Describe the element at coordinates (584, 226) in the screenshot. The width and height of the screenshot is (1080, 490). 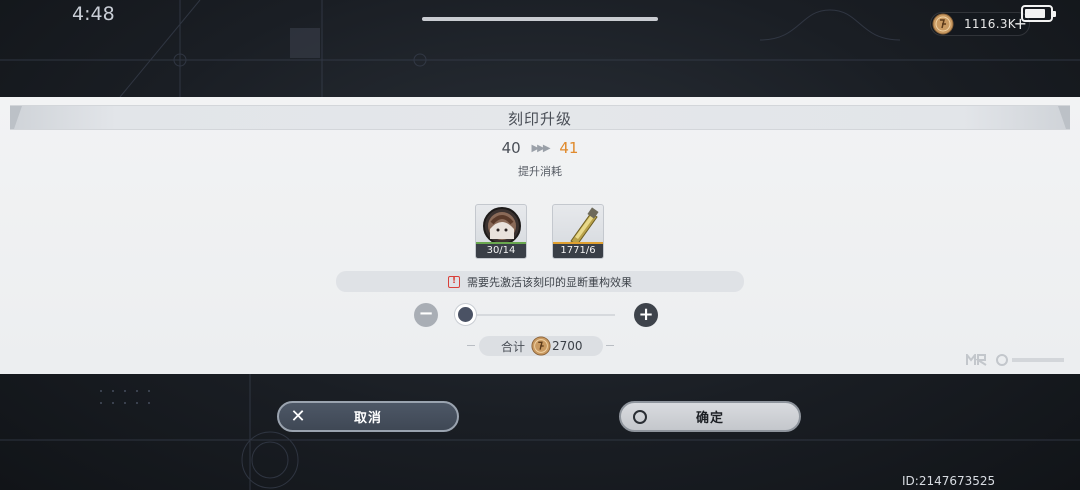
I see `gold-material-icon` at that location.